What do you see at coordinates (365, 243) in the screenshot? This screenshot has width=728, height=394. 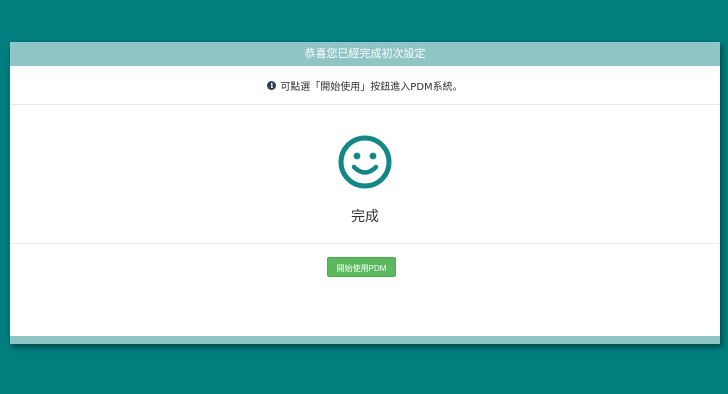 I see `divider` at bounding box center [365, 243].